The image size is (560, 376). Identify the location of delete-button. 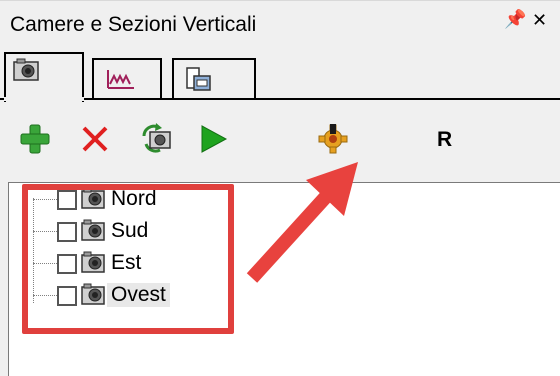
(95, 139).